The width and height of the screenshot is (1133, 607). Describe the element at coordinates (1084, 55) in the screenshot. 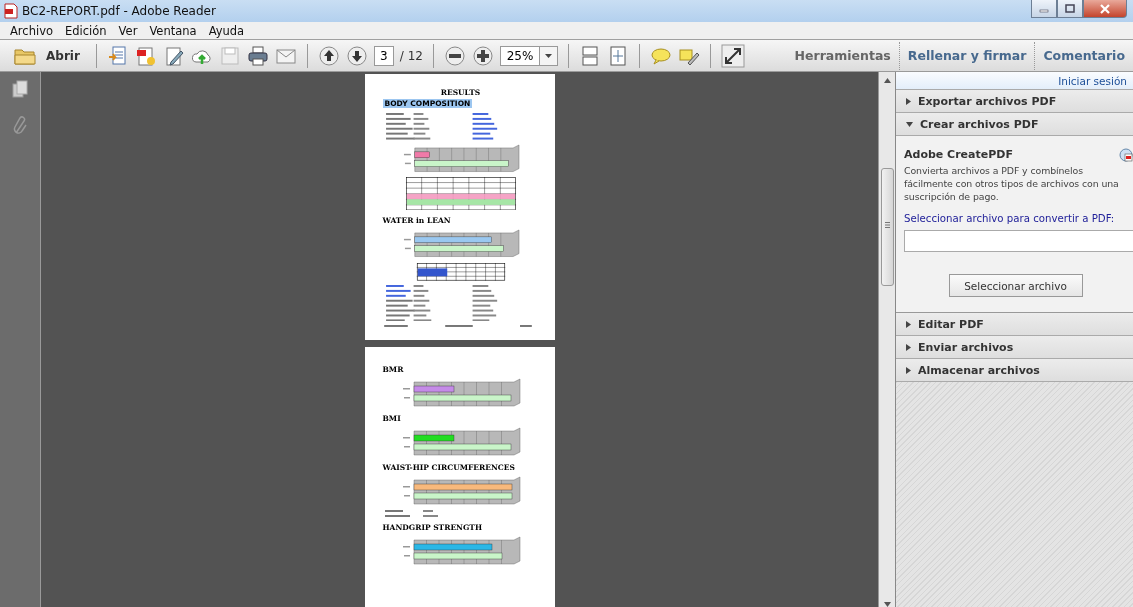

I see `tool-tab: Comentario` at that location.